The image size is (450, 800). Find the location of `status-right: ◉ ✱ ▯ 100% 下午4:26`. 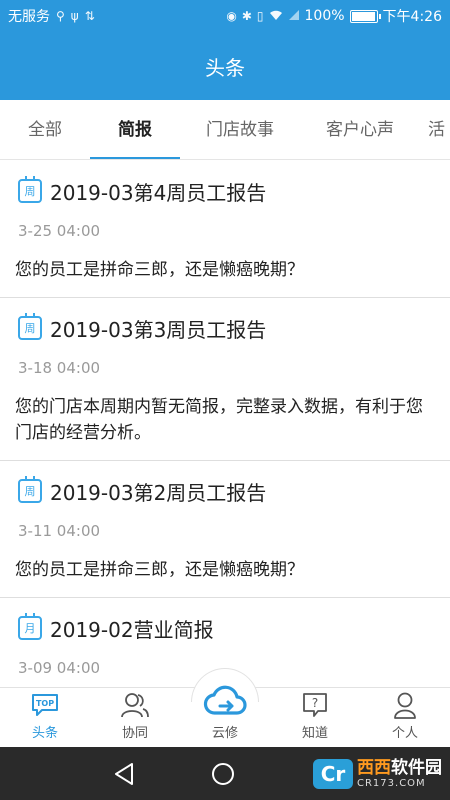

status-right: ◉ ✱ ▯ 100% 下午4:26 is located at coordinates (334, 16).